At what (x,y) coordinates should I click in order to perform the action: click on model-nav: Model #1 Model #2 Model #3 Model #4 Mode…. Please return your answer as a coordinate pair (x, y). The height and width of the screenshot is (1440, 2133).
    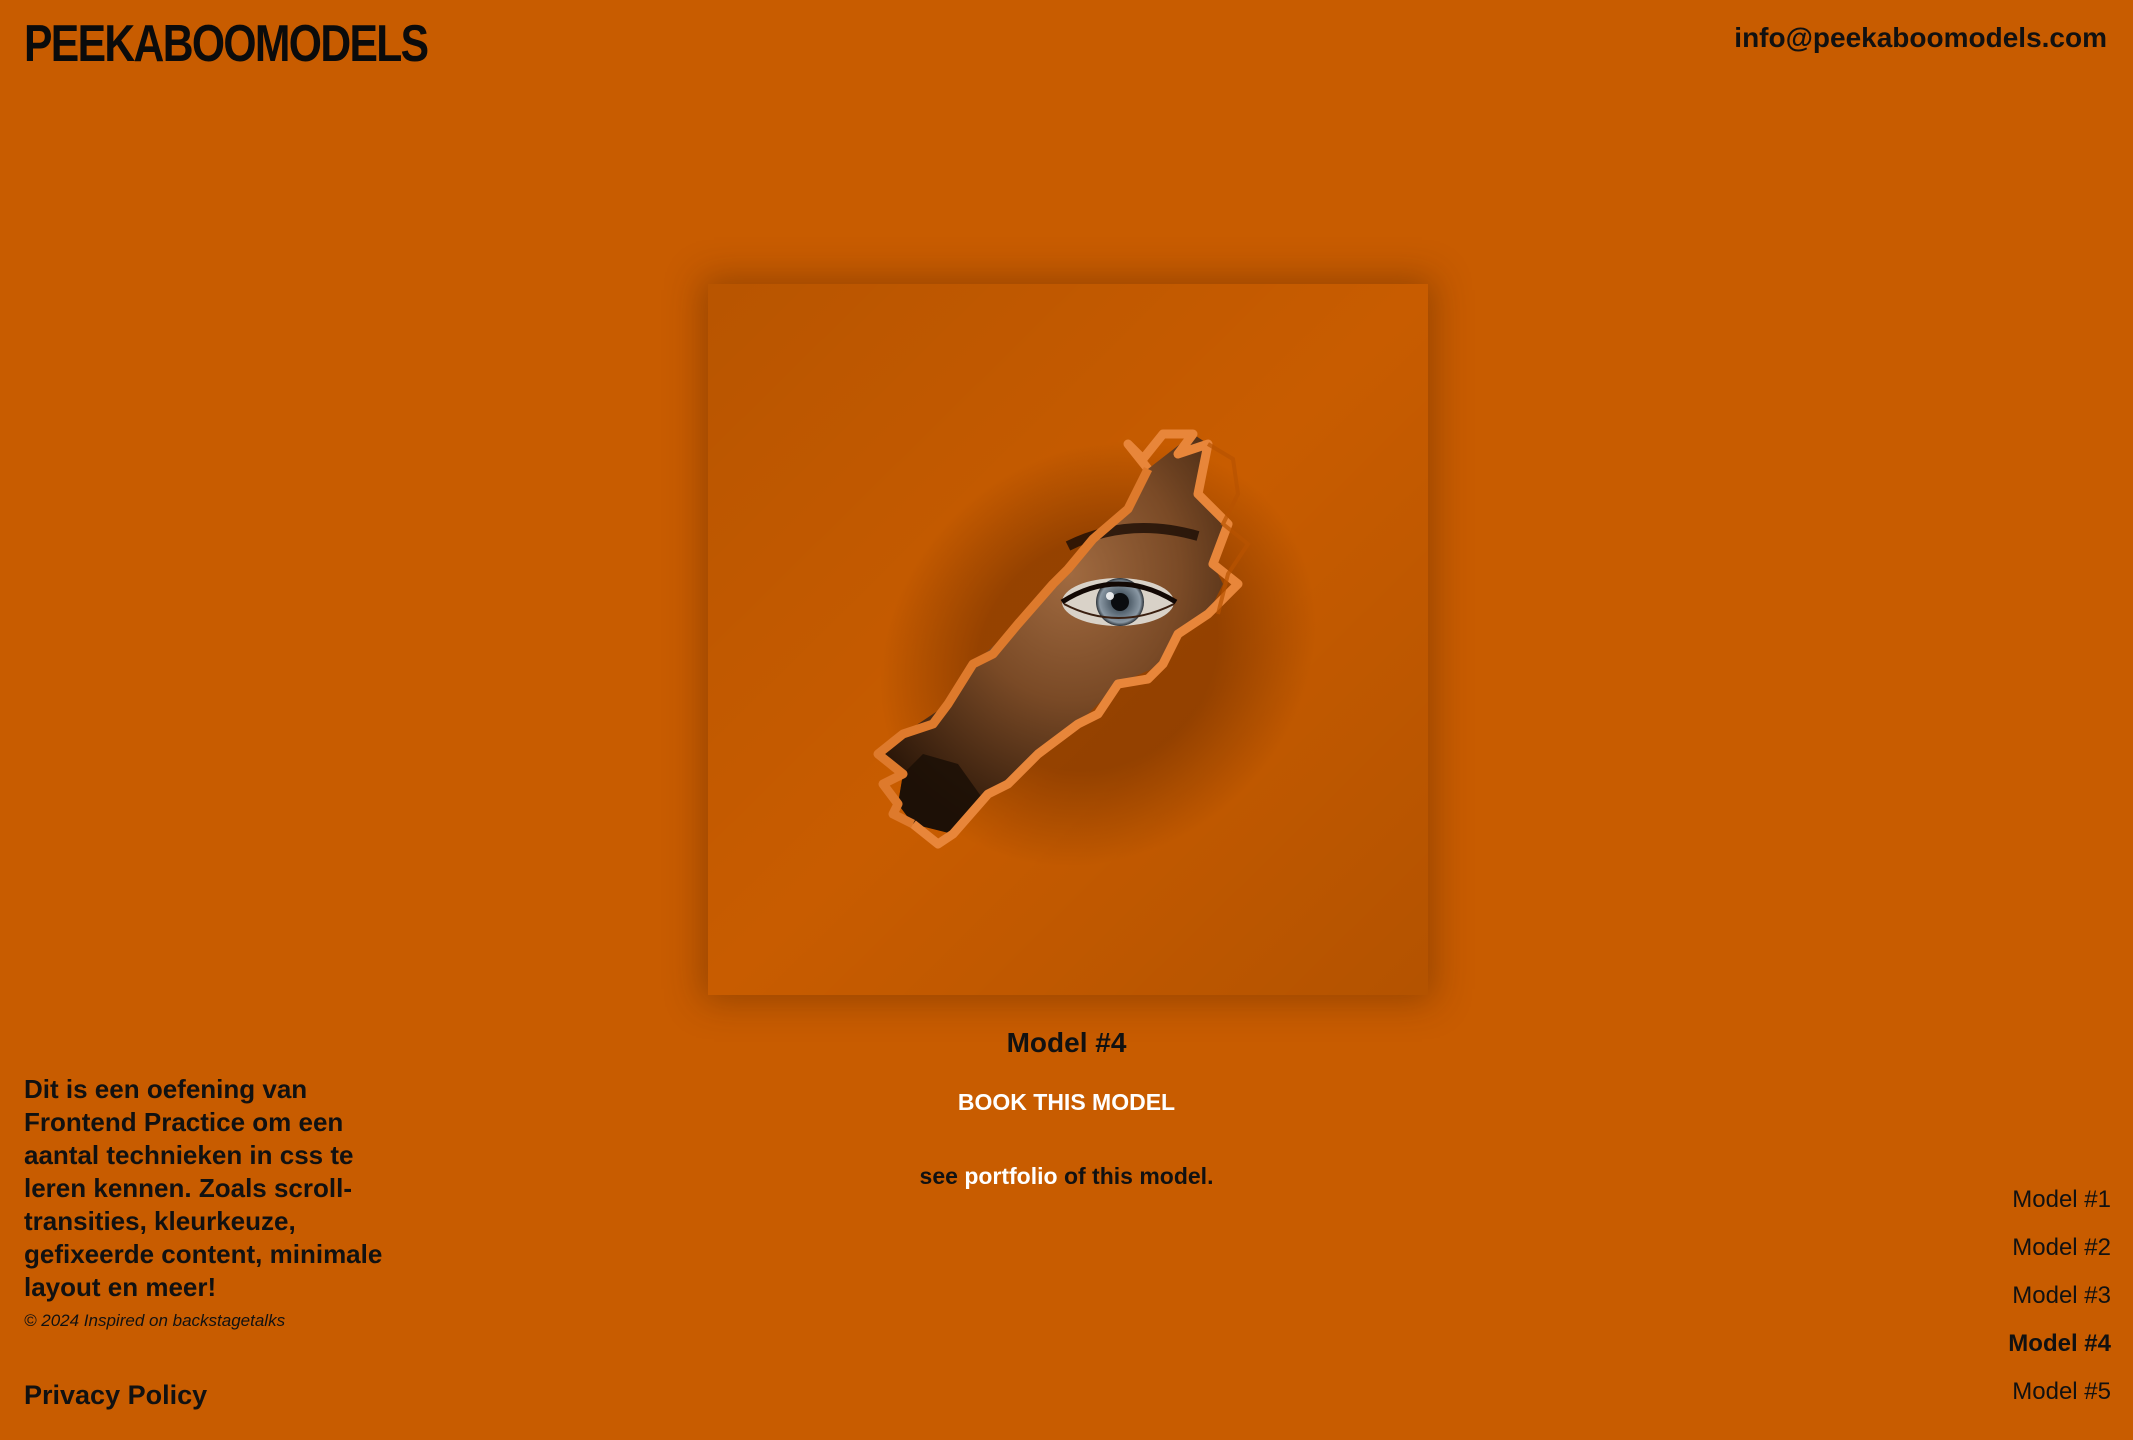
    Looking at the image, I should click on (2059, 1305).